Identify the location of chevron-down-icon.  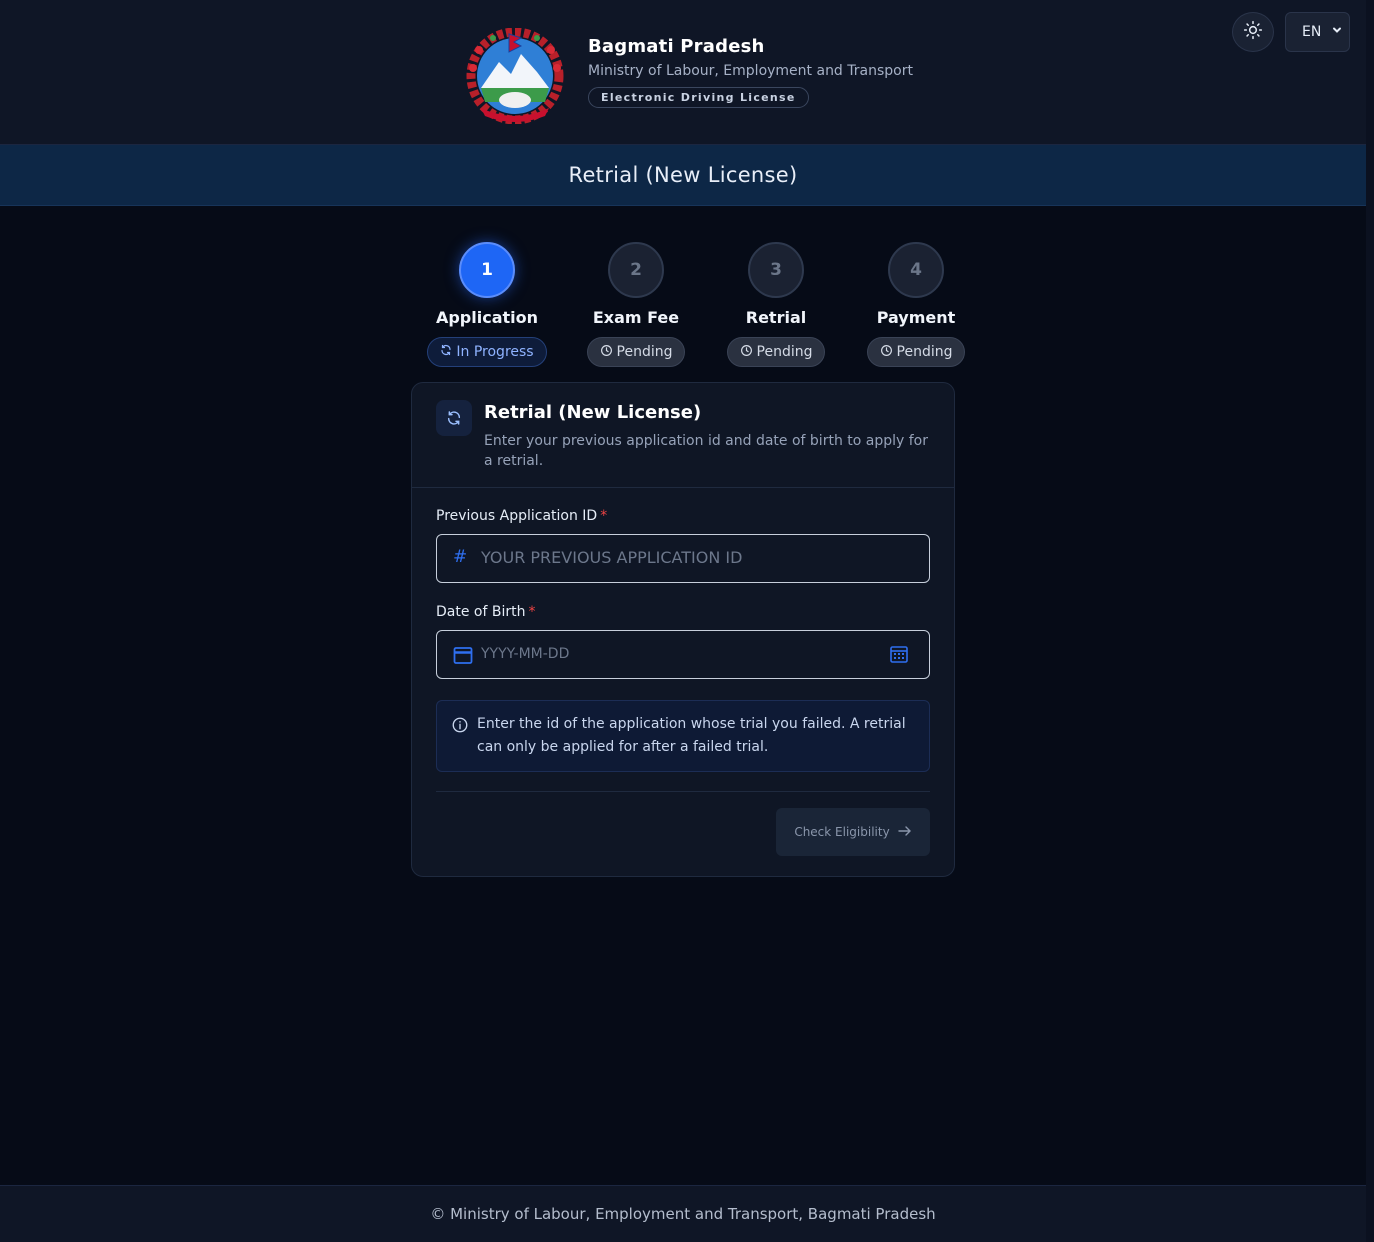
(1337, 32).